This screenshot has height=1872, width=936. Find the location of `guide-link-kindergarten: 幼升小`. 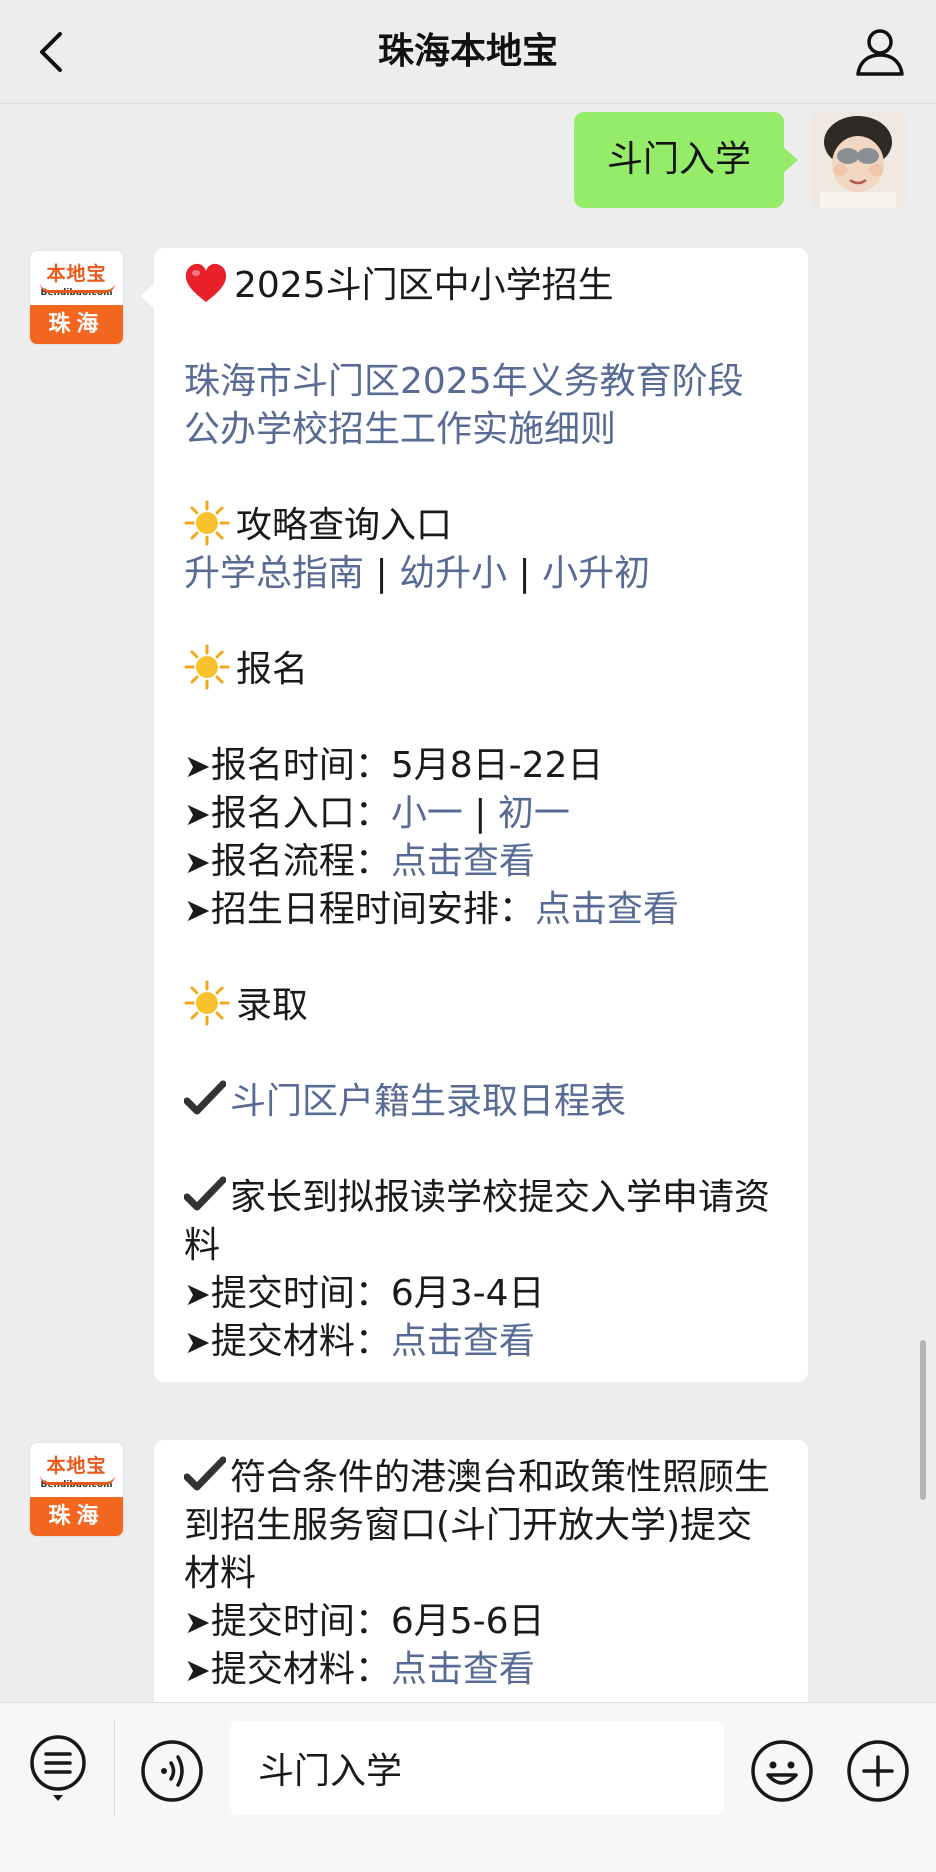

guide-link-kindergarten: 幼升小 is located at coordinates (453, 573).